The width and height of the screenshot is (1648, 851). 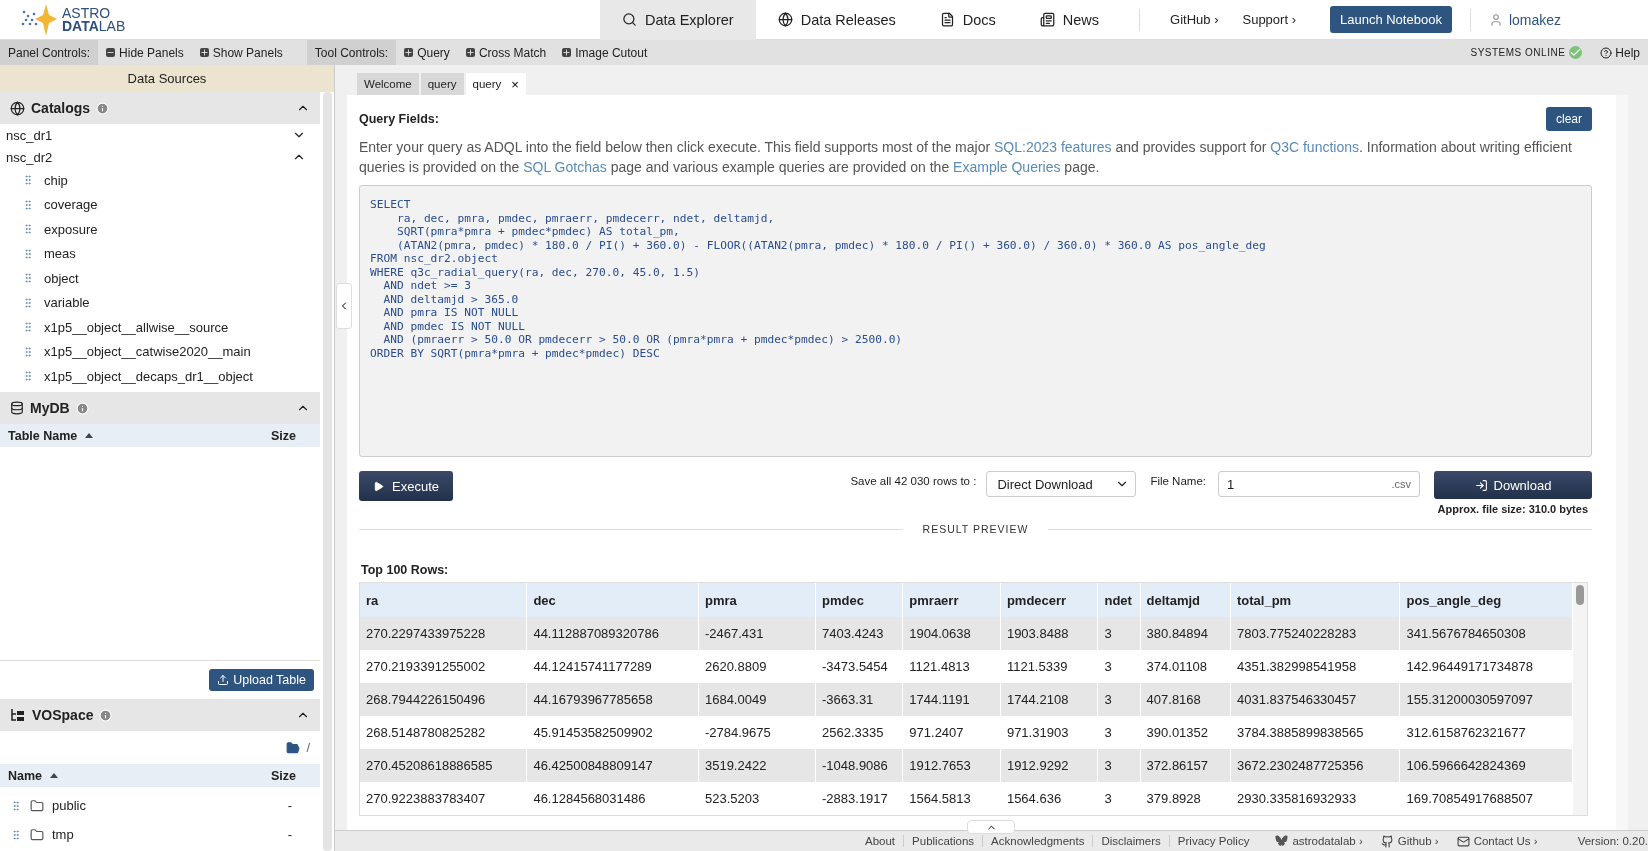 What do you see at coordinates (163, 157) in the screenshot?
I see `catalog-item: nsc_dr2` at bounding box center [163, 157].